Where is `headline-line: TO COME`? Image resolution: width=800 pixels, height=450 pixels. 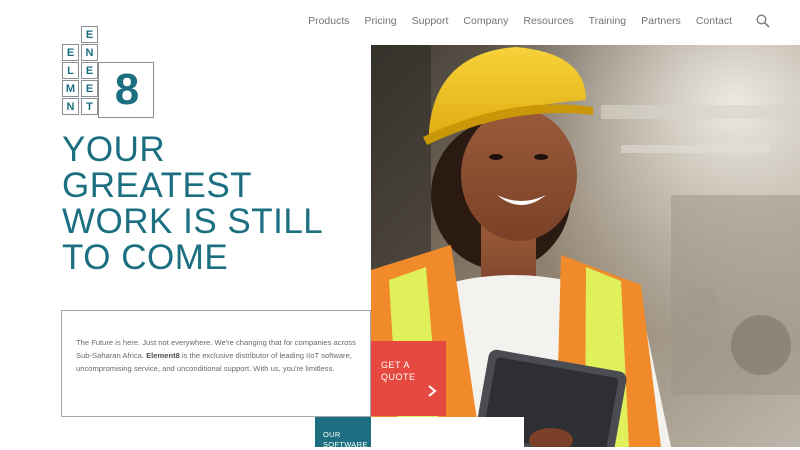
headline-line: TO COME is located at coordinates (145, 257).